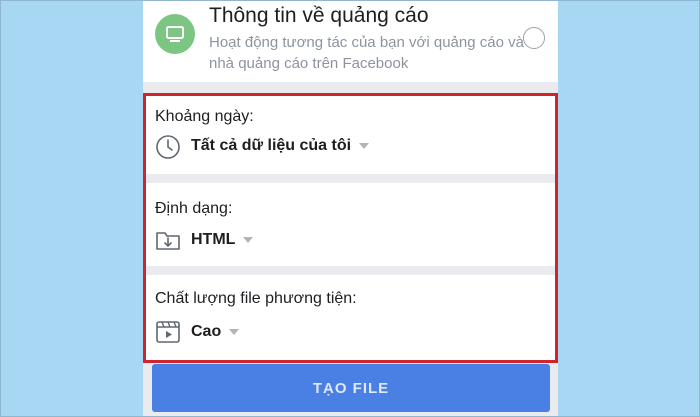 The width and height of the screenshot is (700, 417). What do you see at coordinates (204, 116) in the screenshot?
I see `date-range-label: Khoảng ngày:` at bounding box center [204, 116].